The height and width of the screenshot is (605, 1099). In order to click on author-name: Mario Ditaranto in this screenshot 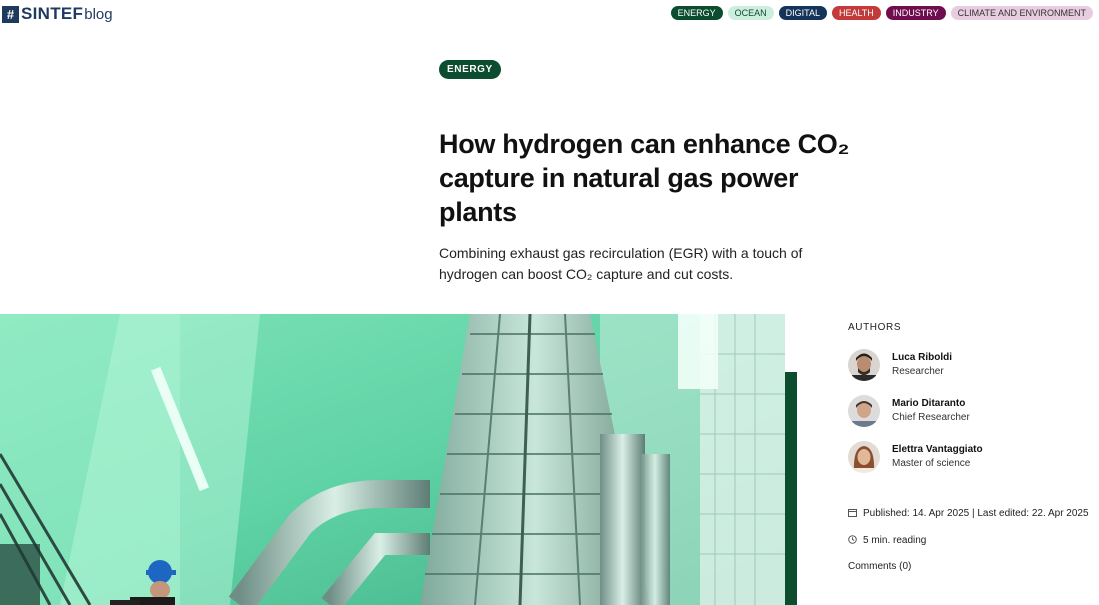, I will do `click(931, 404)`.